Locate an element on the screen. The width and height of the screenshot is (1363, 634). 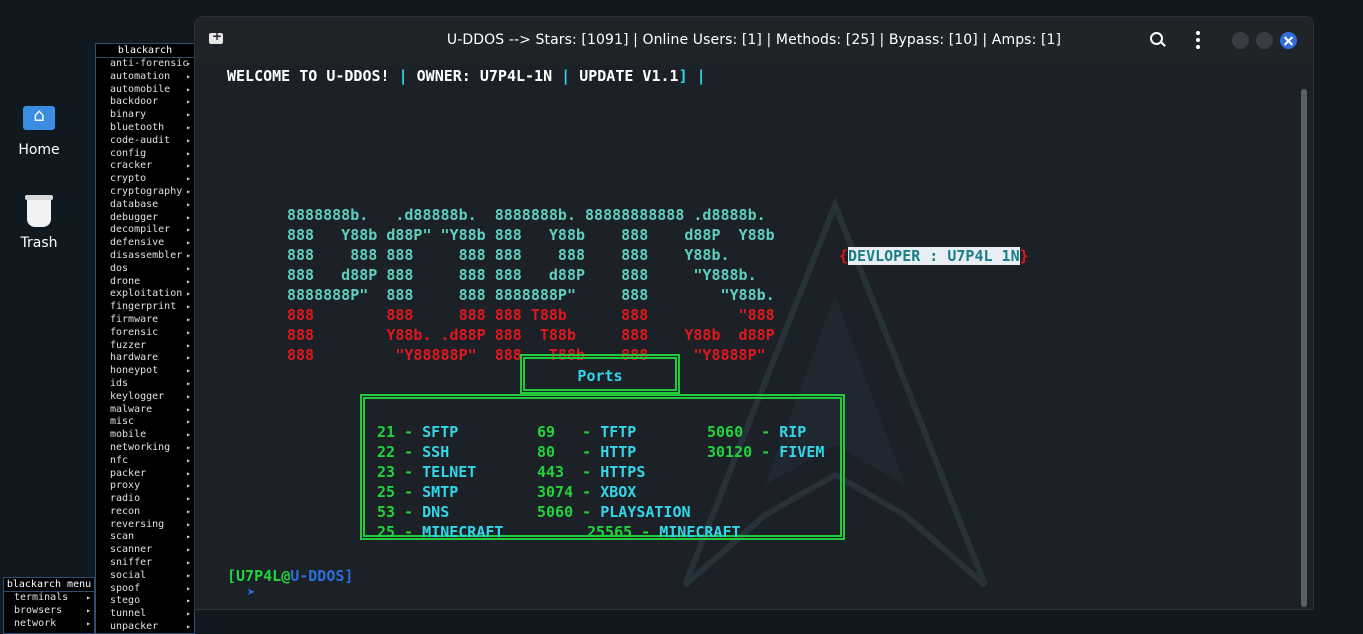
menu-item: binary is located at coordinates (145, 115).